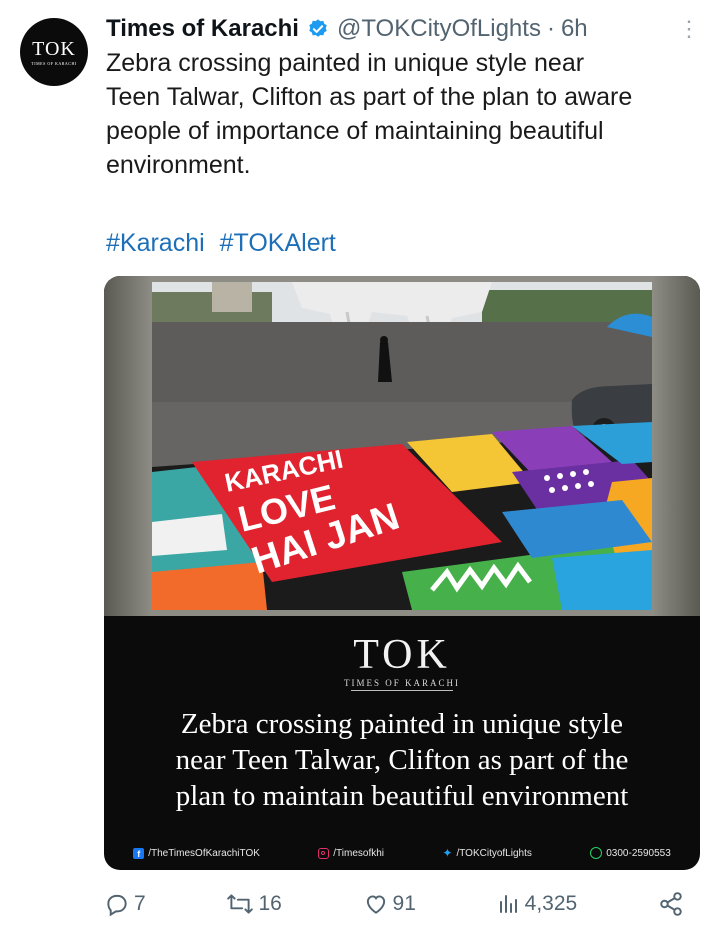 The image size is (720, 929). What do you see at coordinates (439, 29) in the screenshot?
I see `author-handle: @TOKCityOfLights` at bounding box center [439, 29].